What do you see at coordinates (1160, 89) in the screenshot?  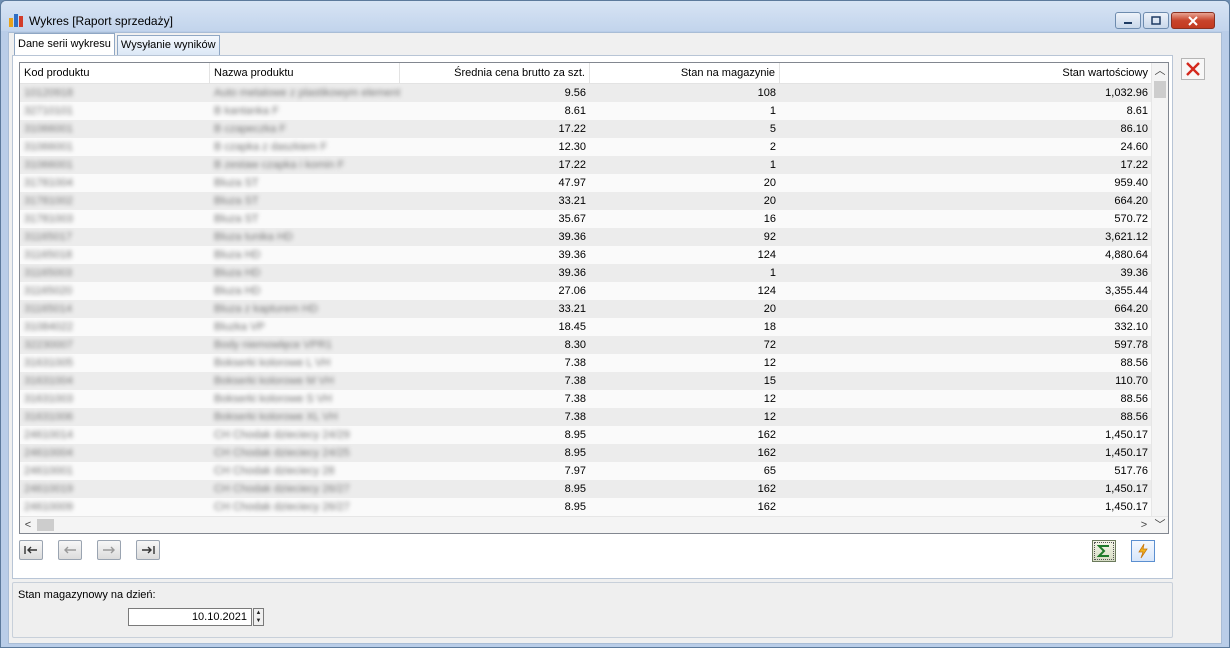 I see `vertical-scroll-thumb` at bounding box center [1160, 89].